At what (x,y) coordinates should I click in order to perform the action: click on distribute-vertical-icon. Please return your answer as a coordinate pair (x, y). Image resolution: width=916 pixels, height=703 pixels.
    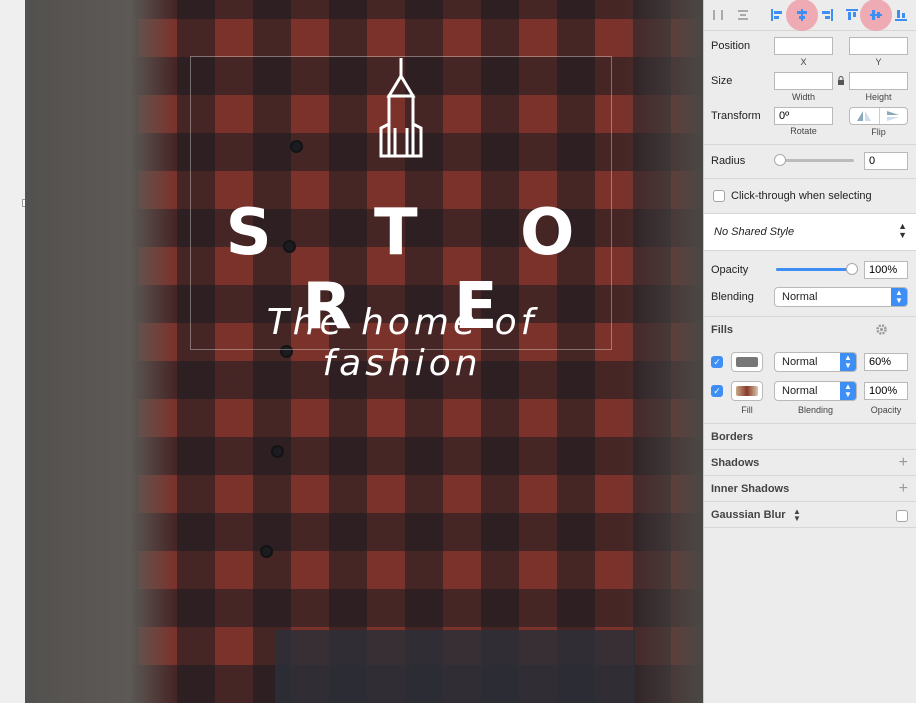
    Looking at the image, I should click on (743, 15).